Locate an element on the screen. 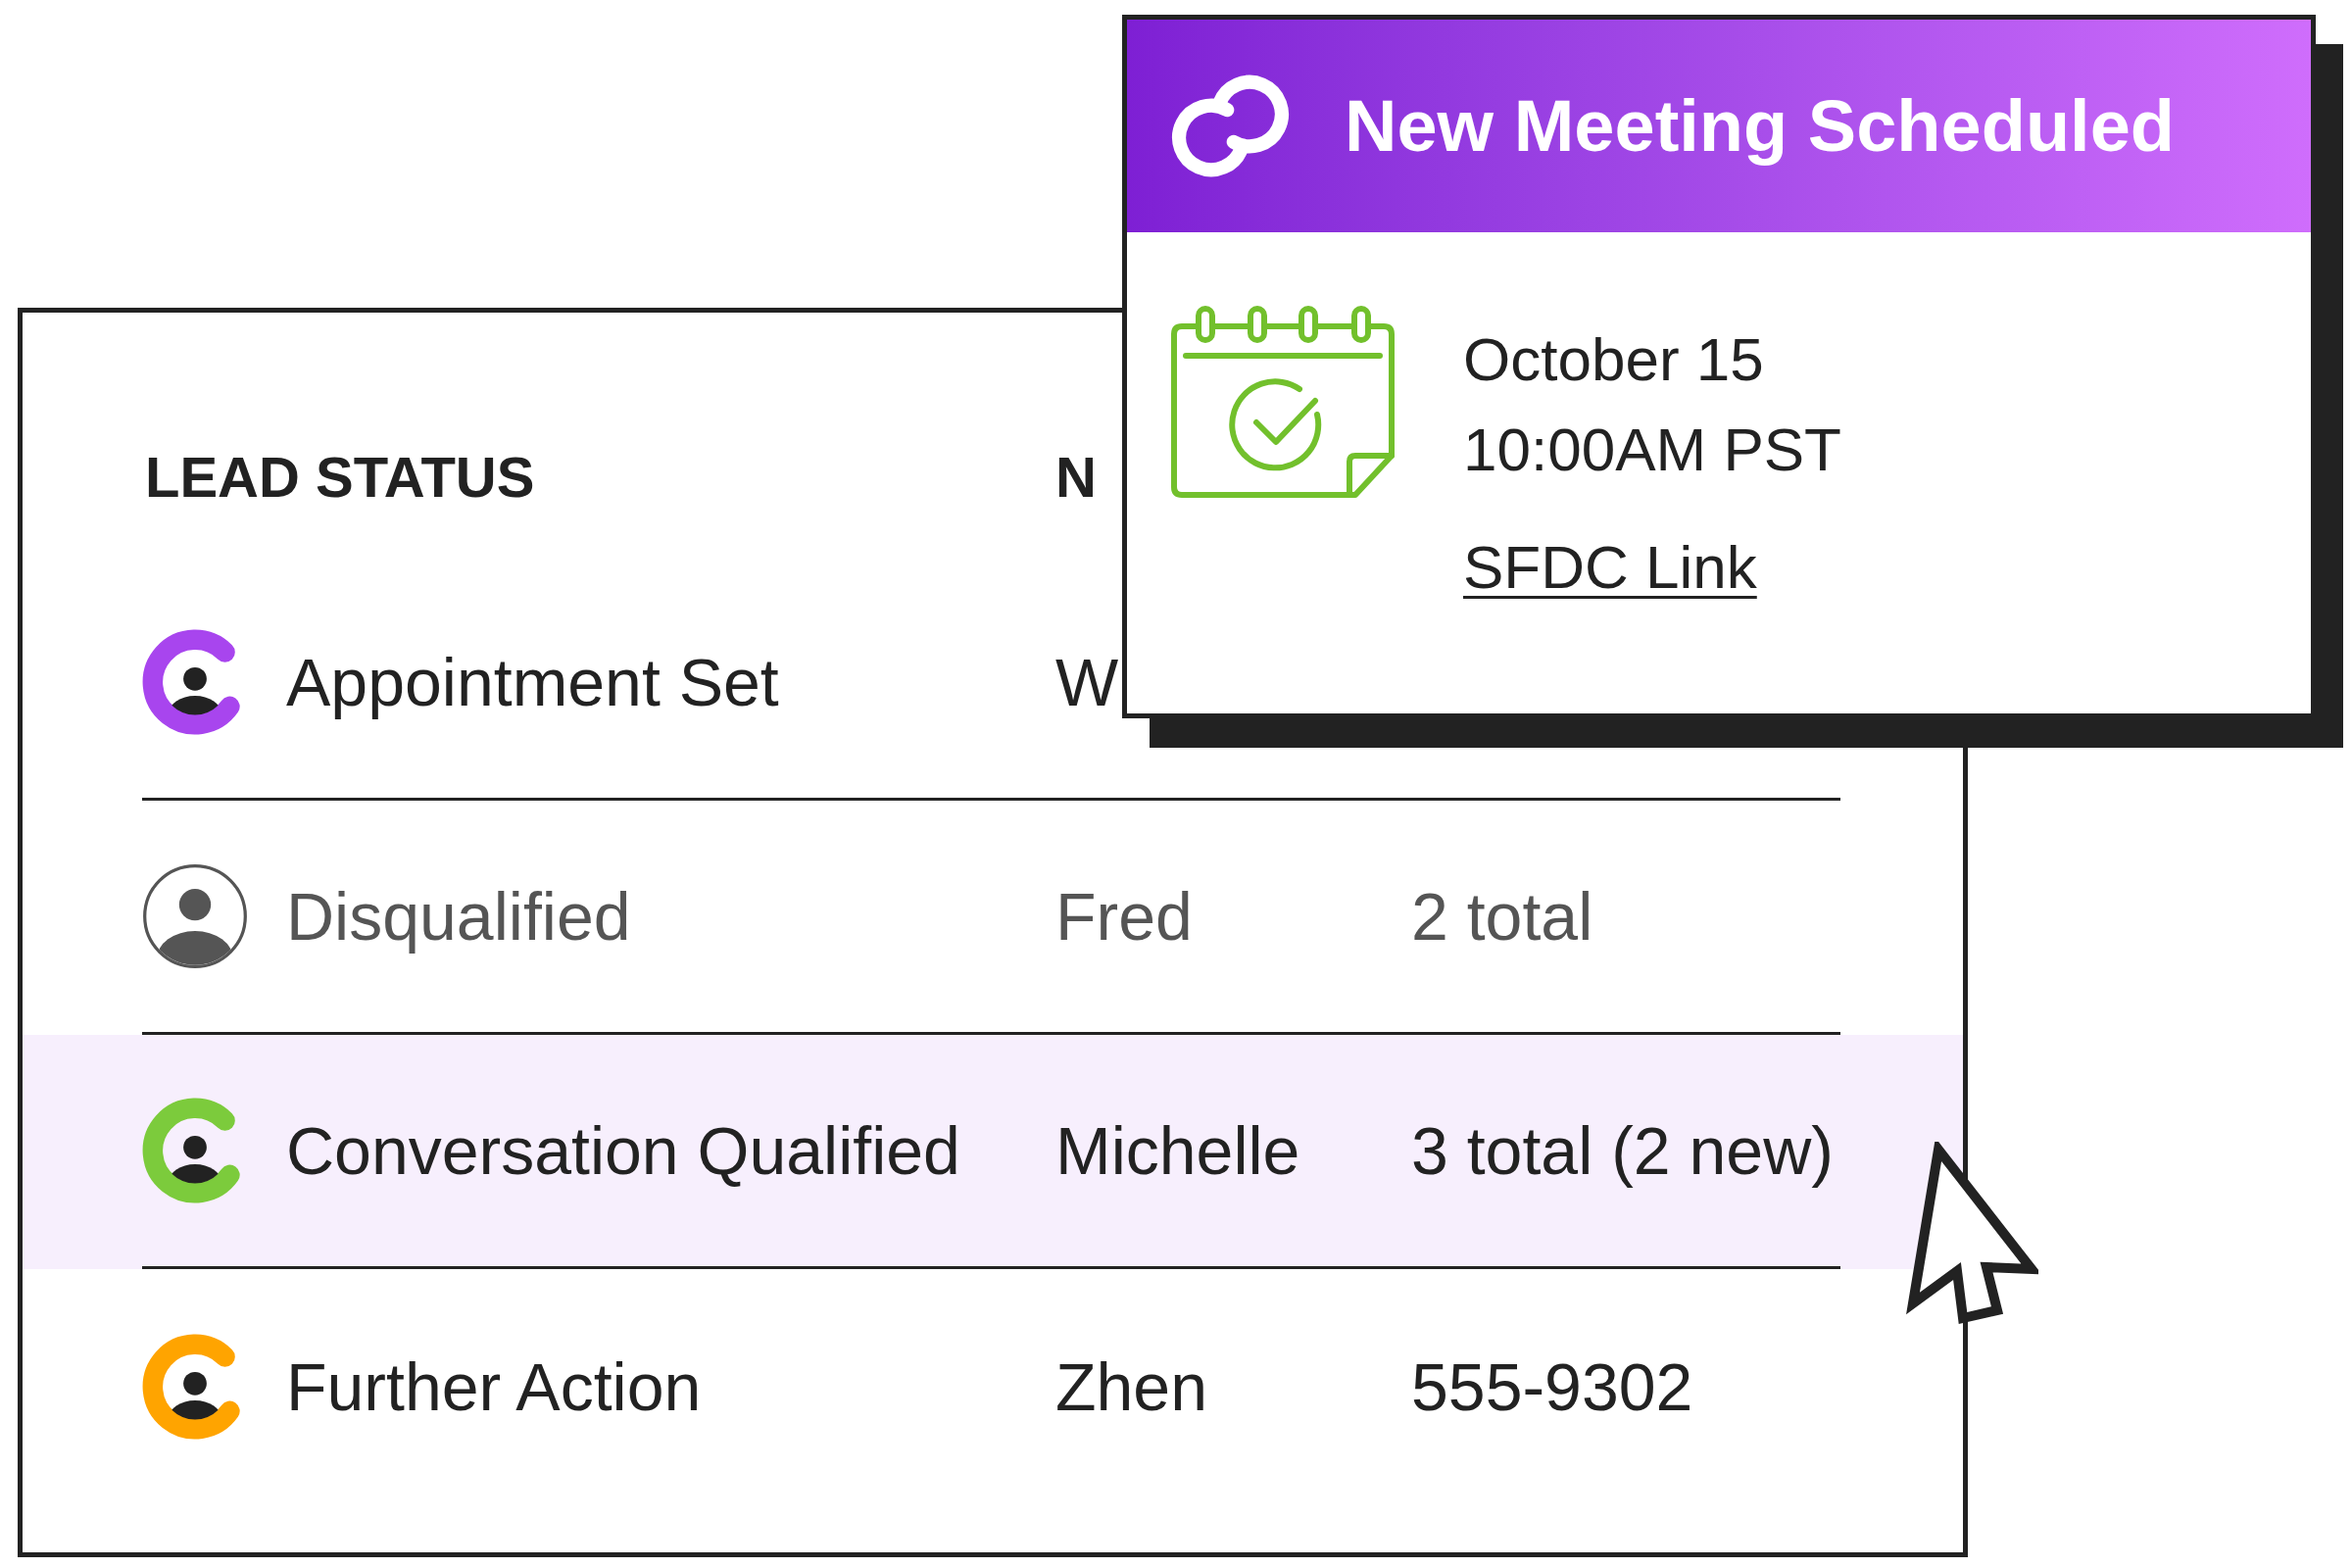  linked-rings-icon is located at coordinates (1230, 126).